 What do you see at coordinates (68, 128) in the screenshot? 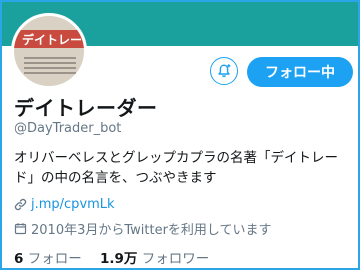
I see `profile-handle: @DayTrader_bot` at bounding box center [68, 128].